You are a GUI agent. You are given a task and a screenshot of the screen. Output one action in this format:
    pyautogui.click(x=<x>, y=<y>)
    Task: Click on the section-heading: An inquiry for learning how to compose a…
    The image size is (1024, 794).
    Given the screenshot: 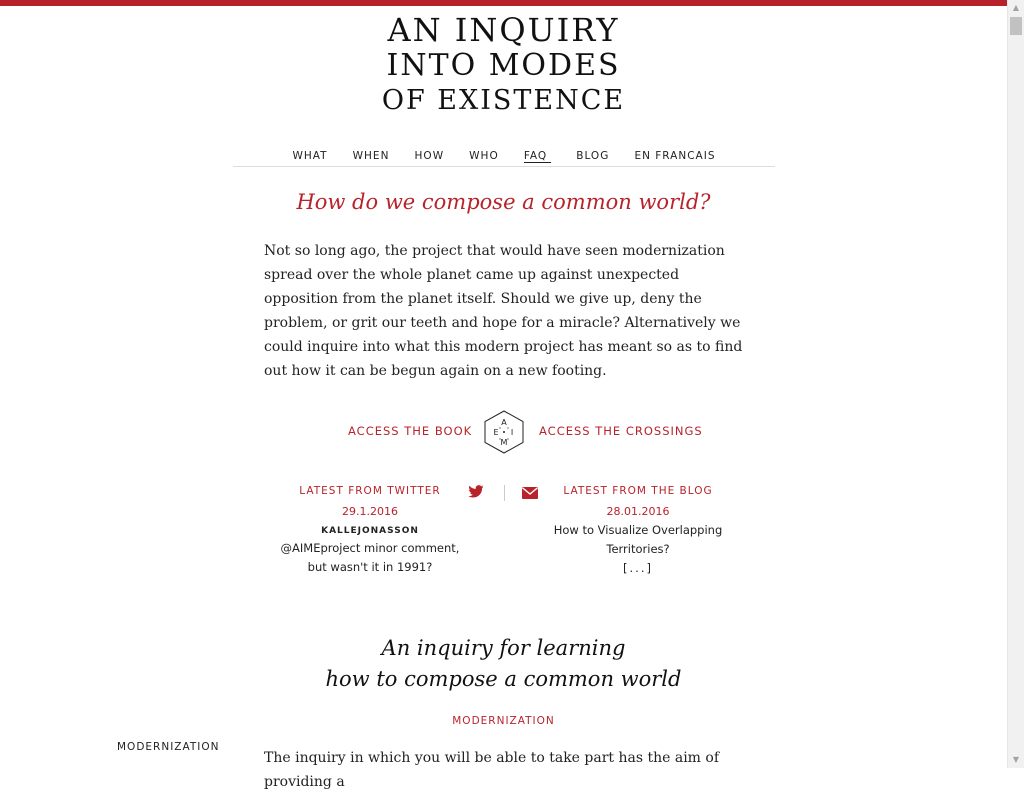 What is the action you would take?
    pyautogui.click(x=503, y=664)
    